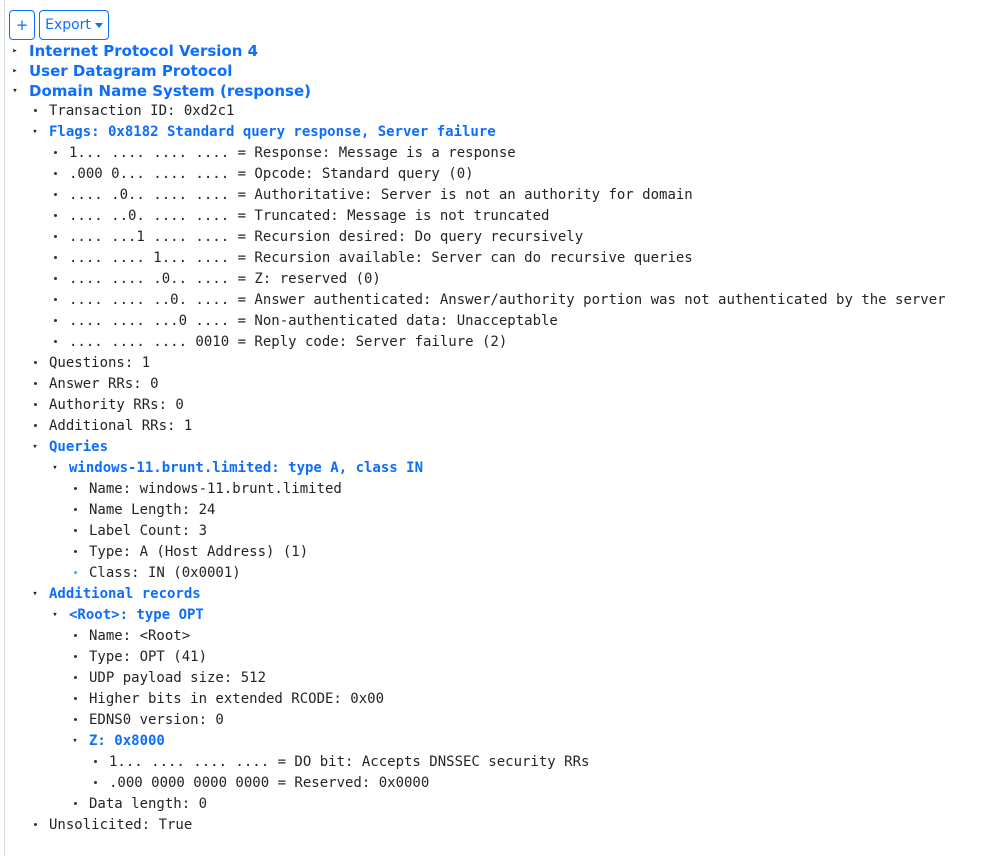 This screenshot has height=856, width=995. Describe the element at coordinates (127, 741) in the screenshot. I see `tree-label: Z: 0x8000` at that location.